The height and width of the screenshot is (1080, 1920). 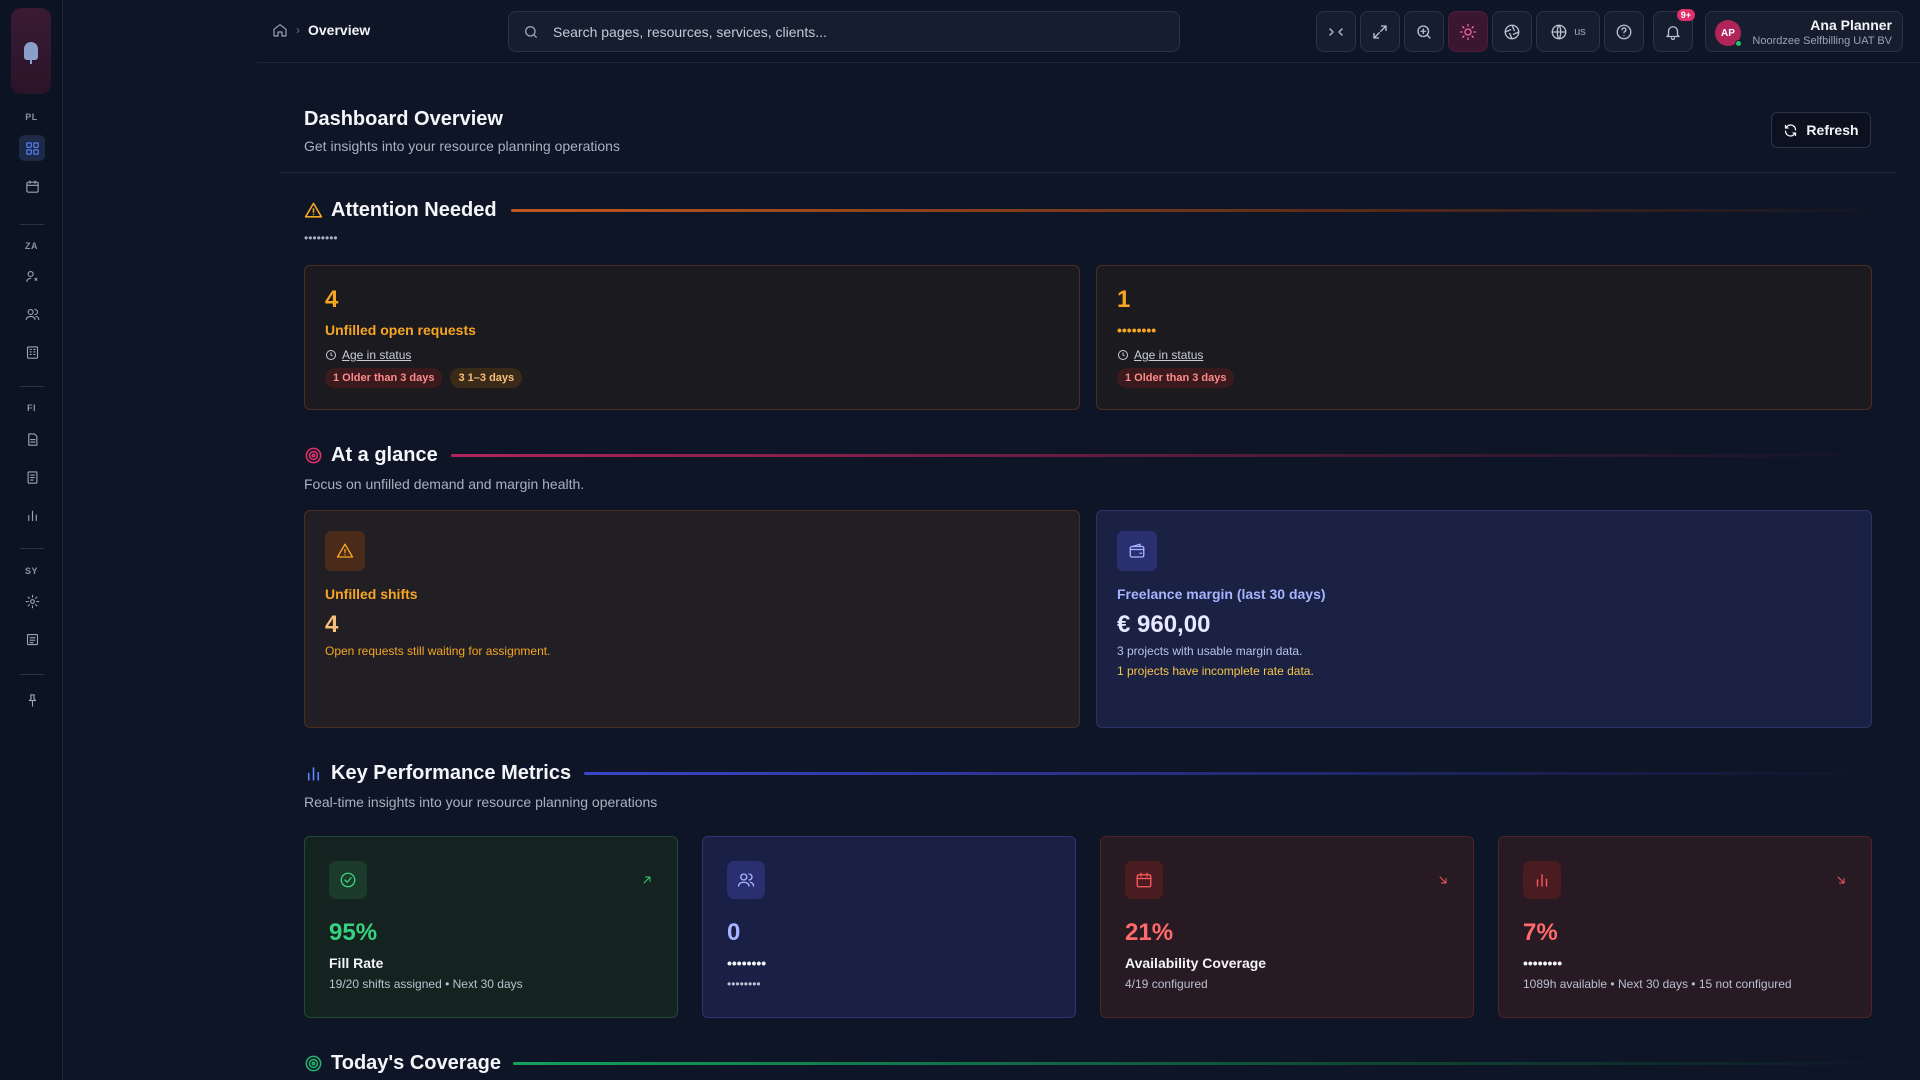 What do you see at coordinates (414, 210) in the screenshot?
I see `attention-title: Attention Needed` at bounding box center [414, 210].